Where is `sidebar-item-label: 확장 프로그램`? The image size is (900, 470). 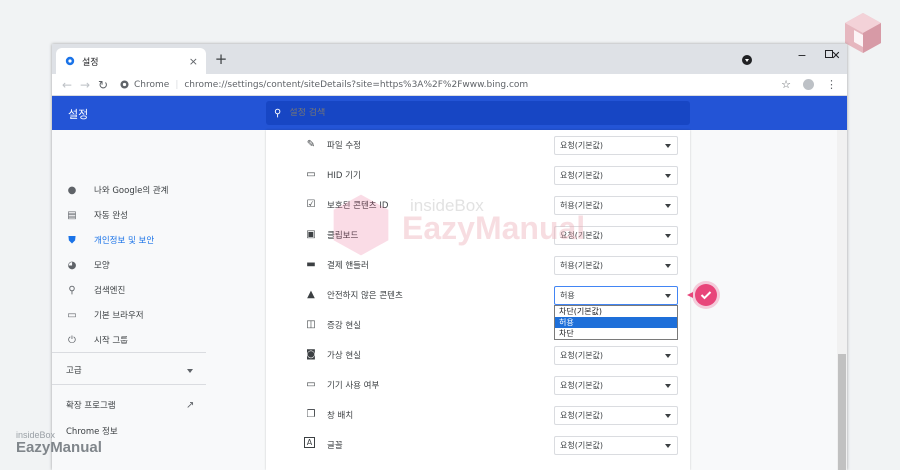 sidebar-item-label: 확장 프로그램 is located at coordinates (91, 406).